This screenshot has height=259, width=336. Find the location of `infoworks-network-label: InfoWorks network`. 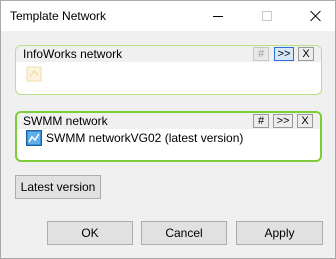

infoworks-network-label: InfoWorks network is located at coordinates (73, 54).